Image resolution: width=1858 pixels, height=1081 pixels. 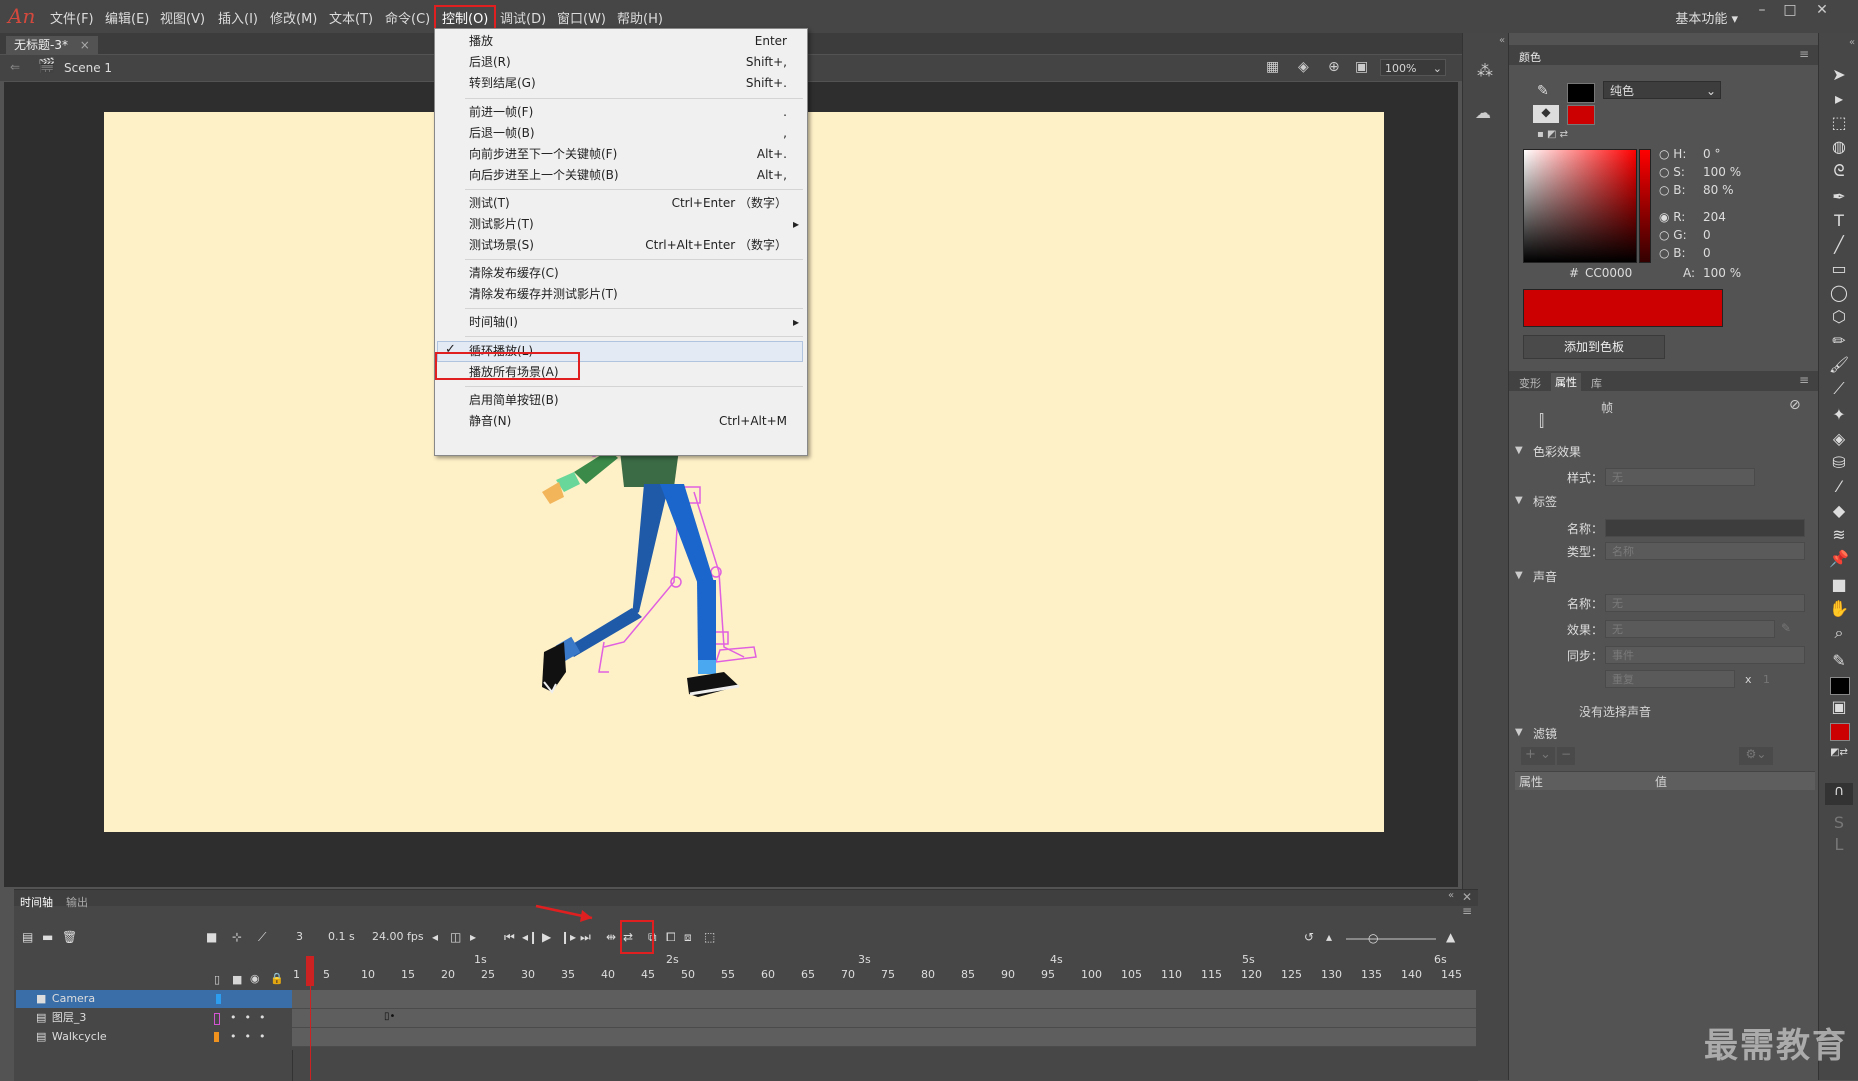 I want to click on menu-item-step-backward: 后退一帧(B),, so click(x=628, y=133).